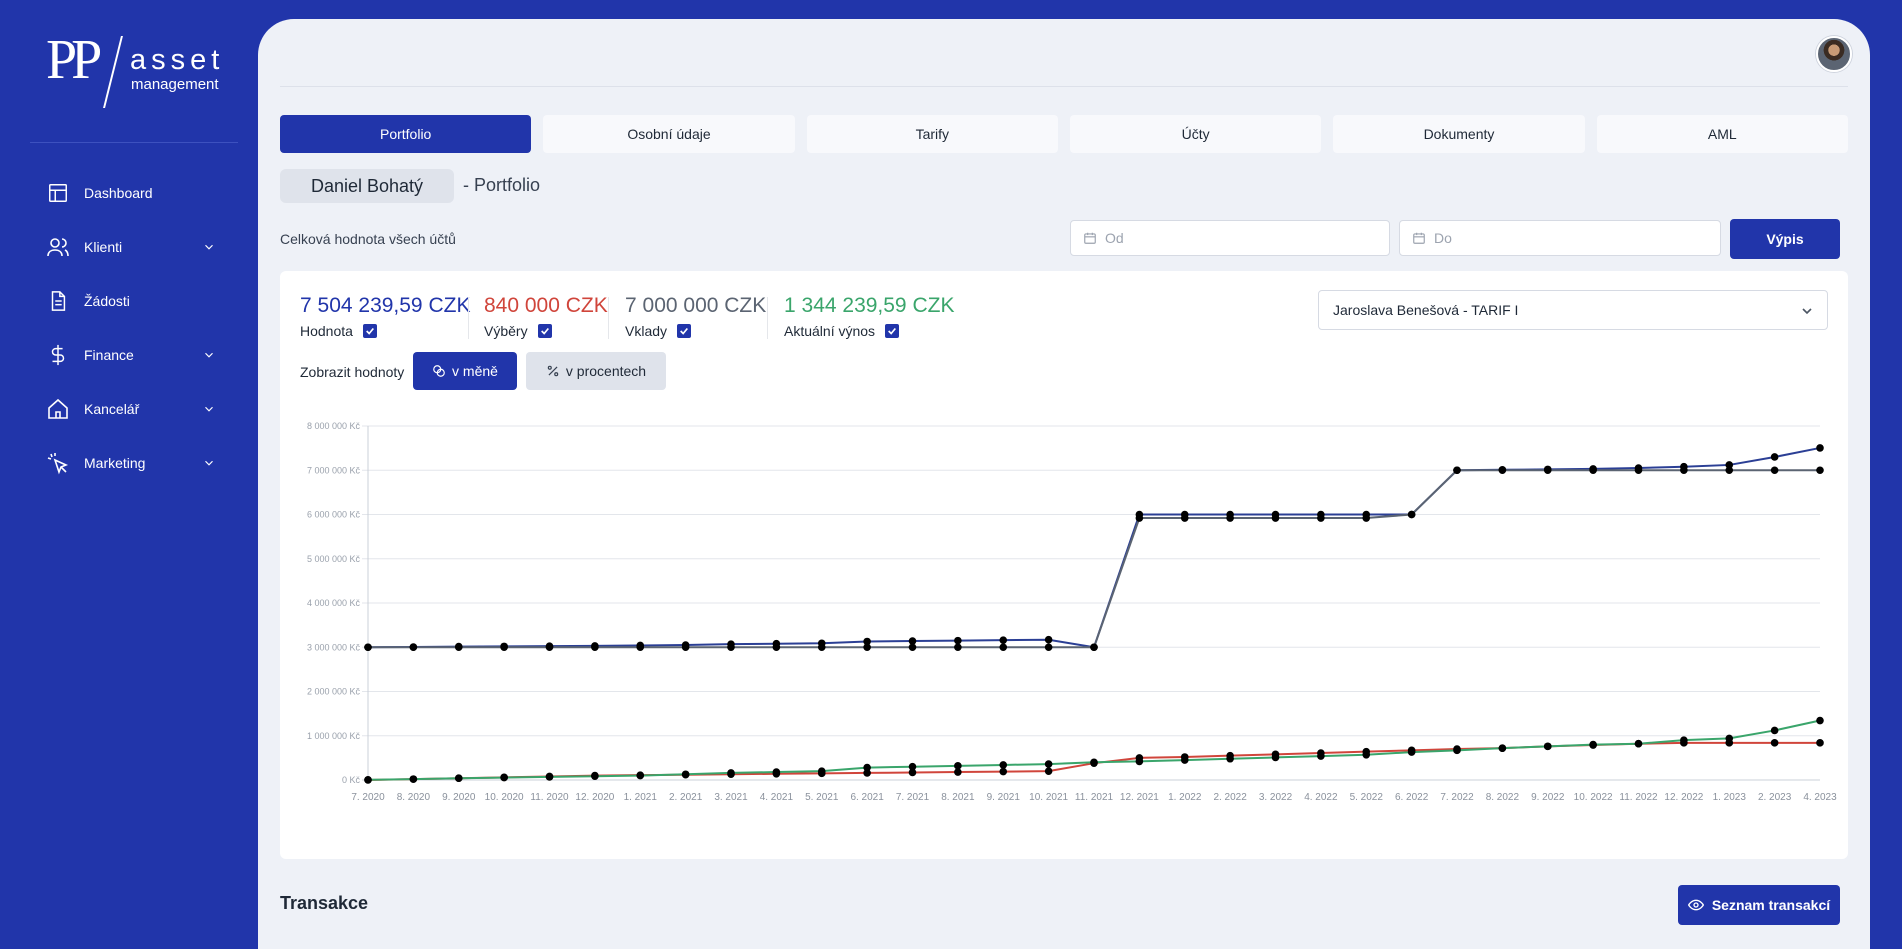 This screenshot has height=949, width=1902. Describe the element at coordinates (58, 247) in the screenshot. I see `users-icon` at that location.